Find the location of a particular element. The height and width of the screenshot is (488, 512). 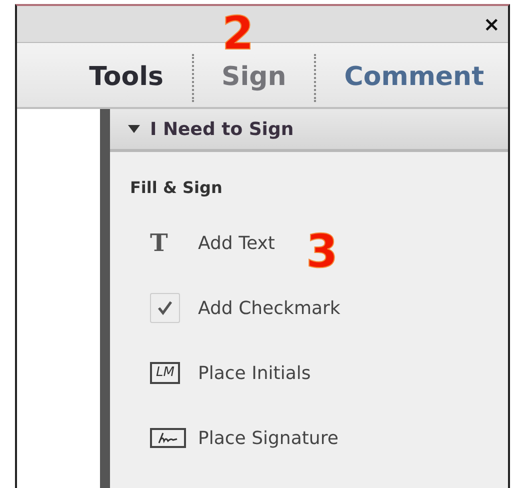

expand-triangle-icon is located at coordinates (134, 129).